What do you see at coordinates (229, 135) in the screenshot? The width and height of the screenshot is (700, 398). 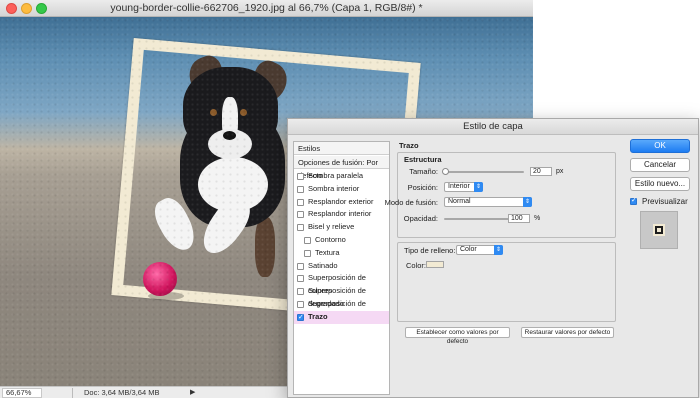 I see `dog-nose` at bounding box center [229, 135].